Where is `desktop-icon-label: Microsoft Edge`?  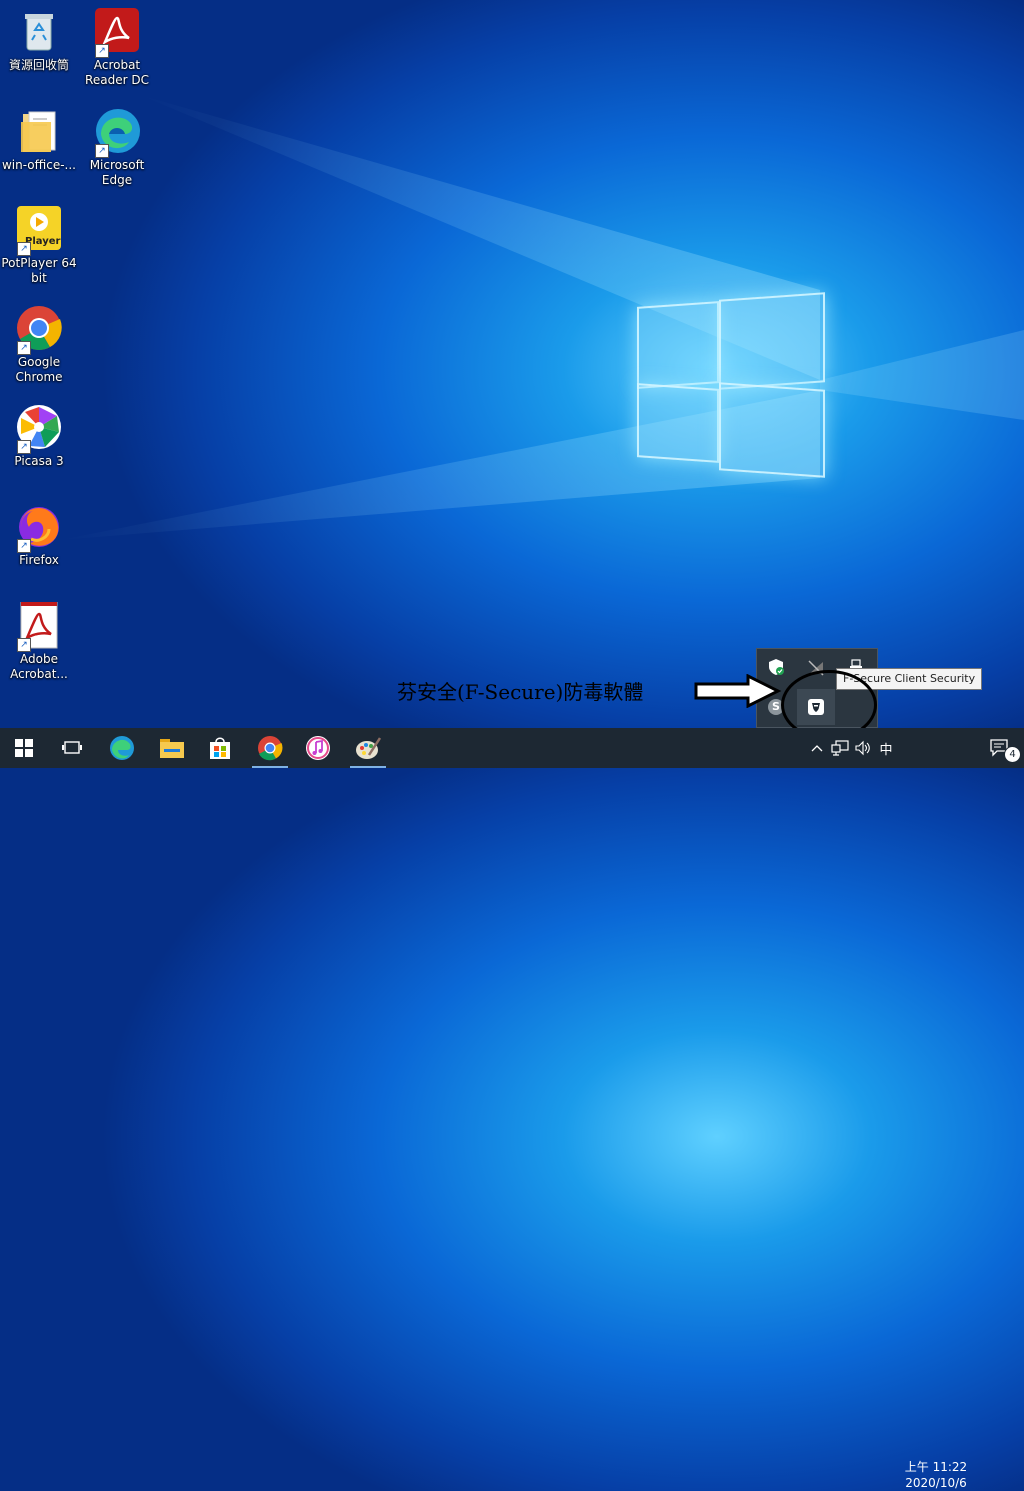 desktop-icon-label: Microsoft Edge is located at coordinates (117, 172).